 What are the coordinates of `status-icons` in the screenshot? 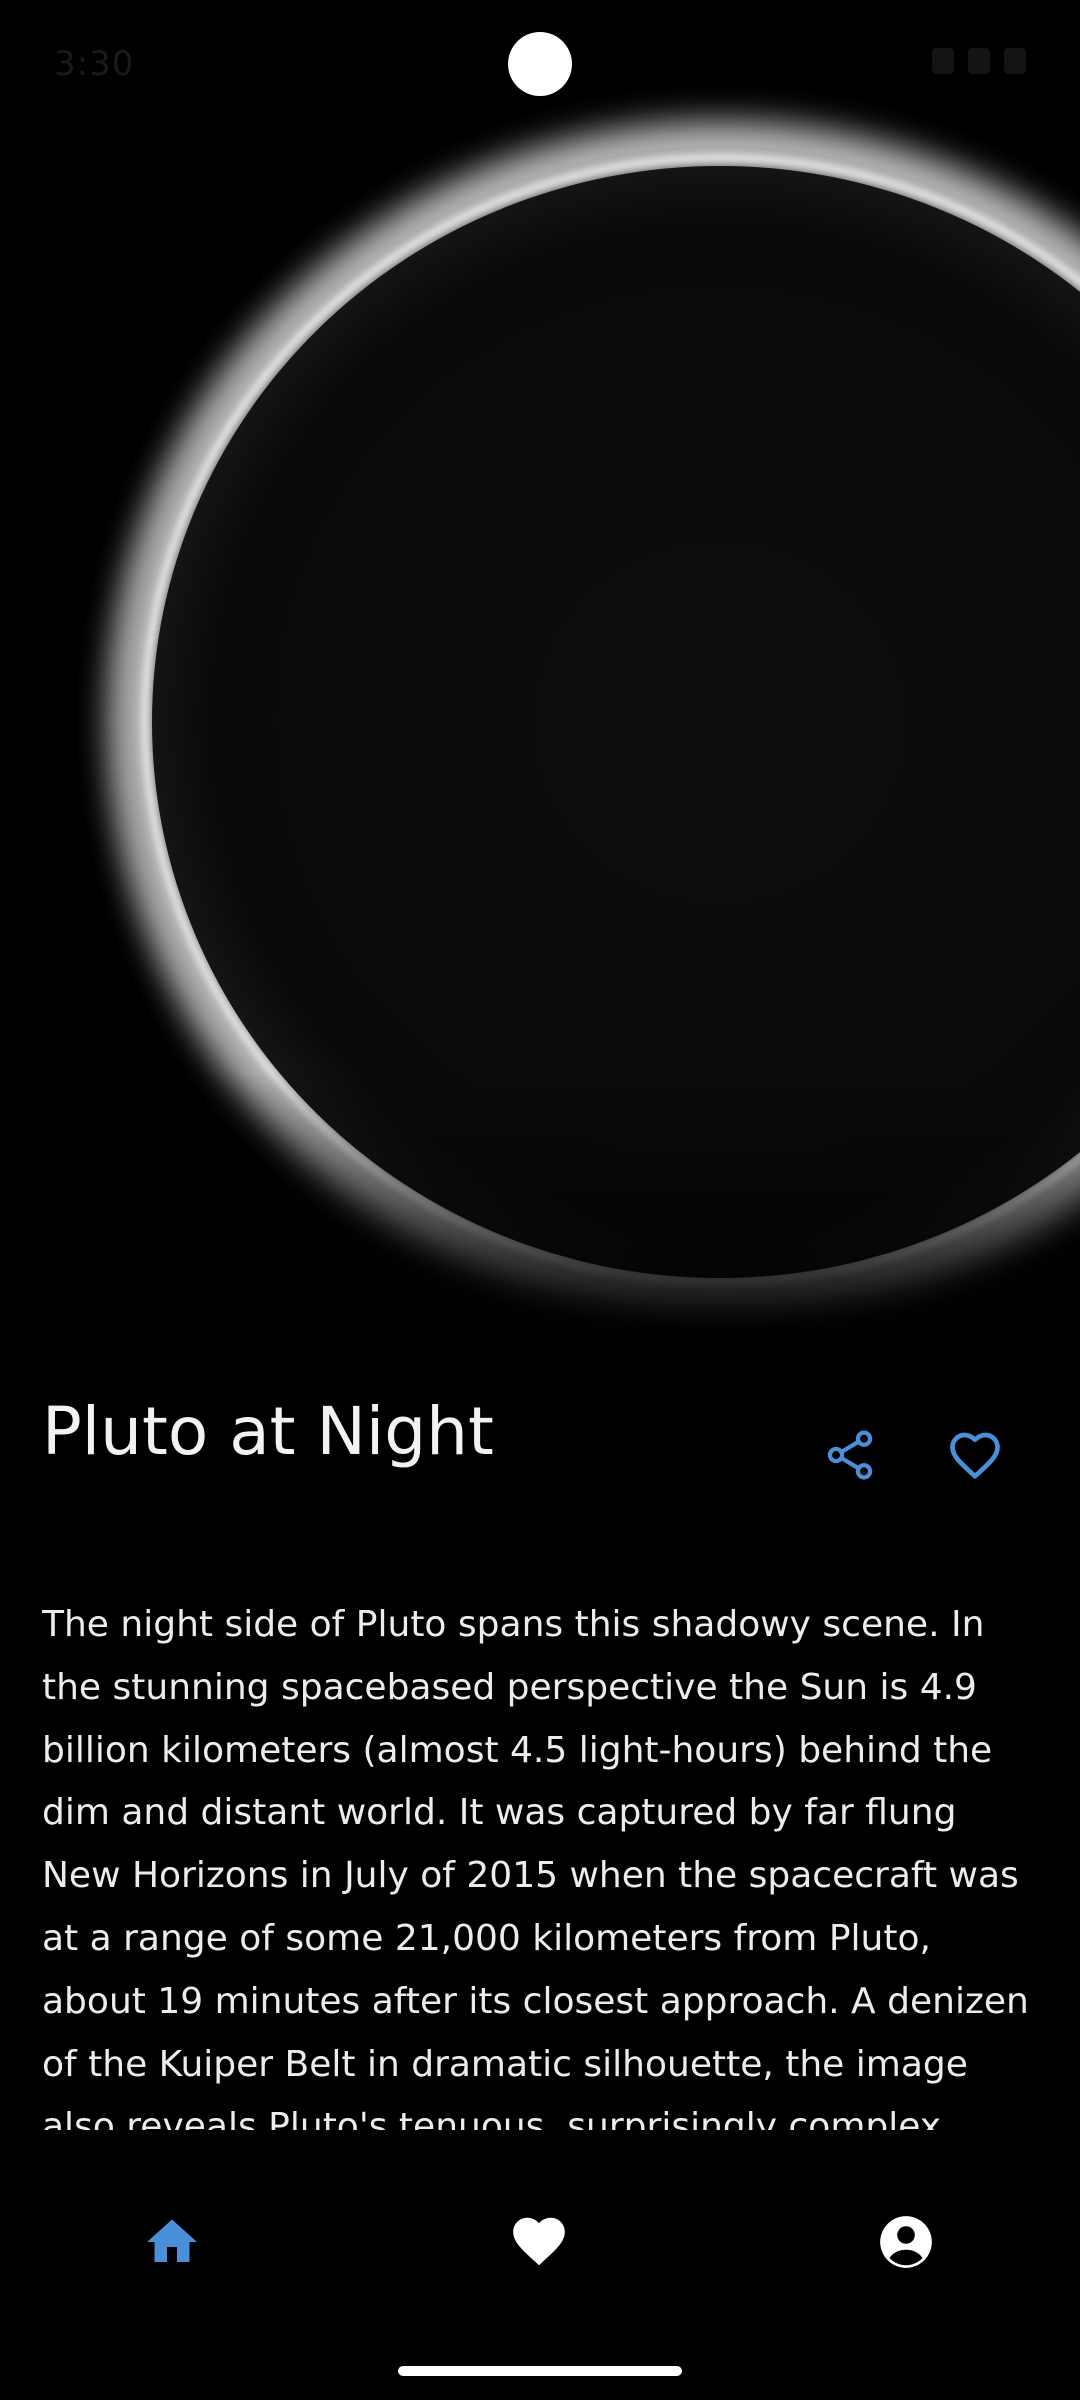 It's located at (979, 61).